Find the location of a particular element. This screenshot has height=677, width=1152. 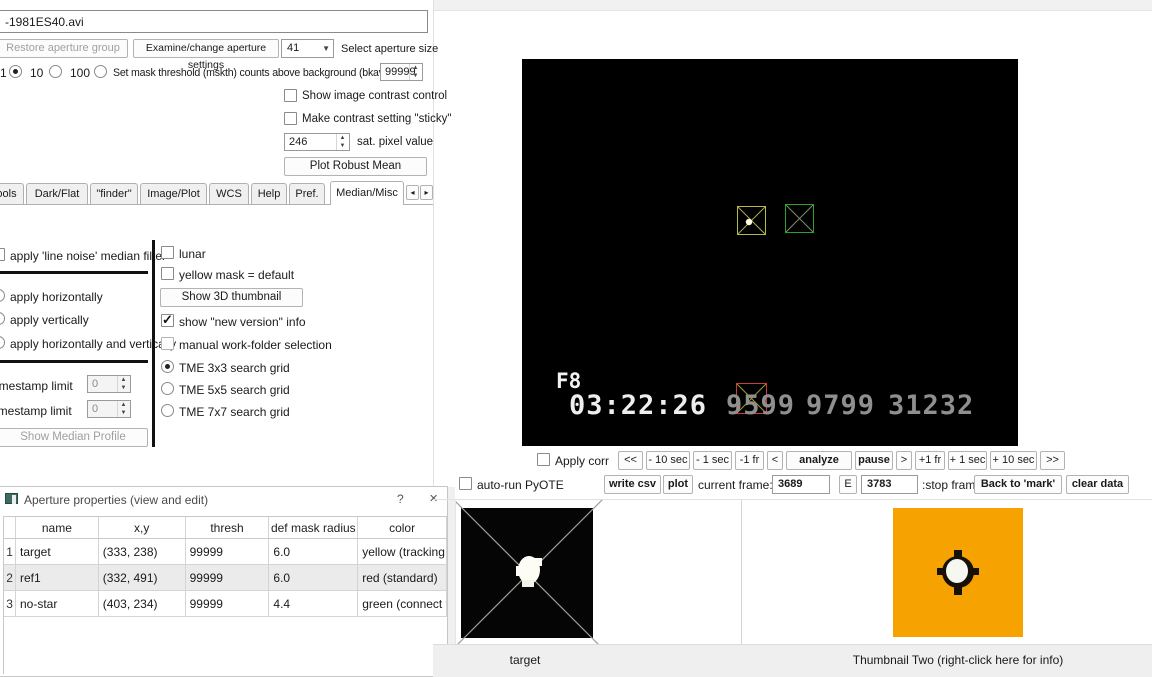

tab-median-misc: Median/Misc is located at coordinates (367, 193).